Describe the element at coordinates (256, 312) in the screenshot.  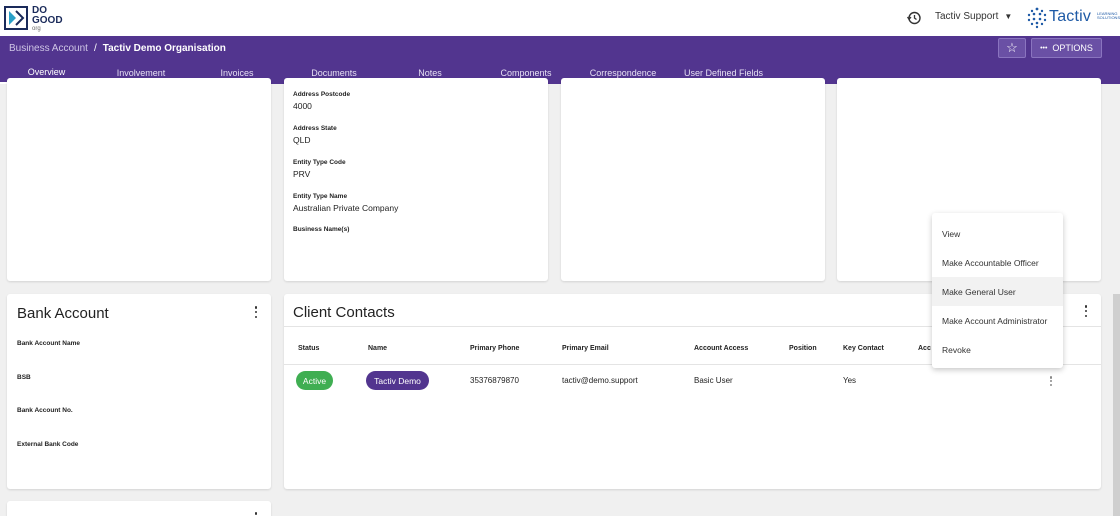
I see `bank-account-menu-icon` at that location.